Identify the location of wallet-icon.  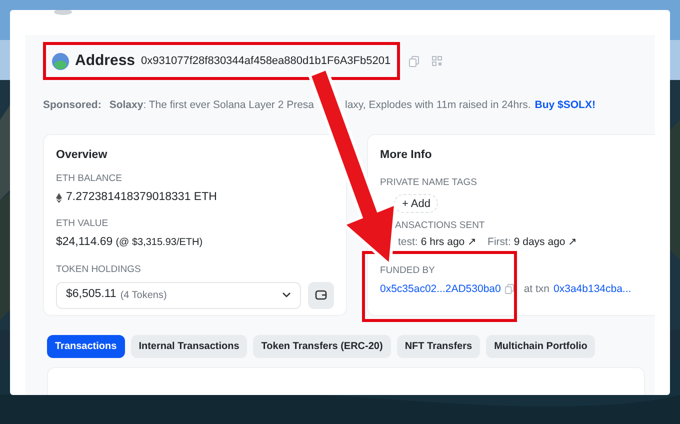
(320, 295).